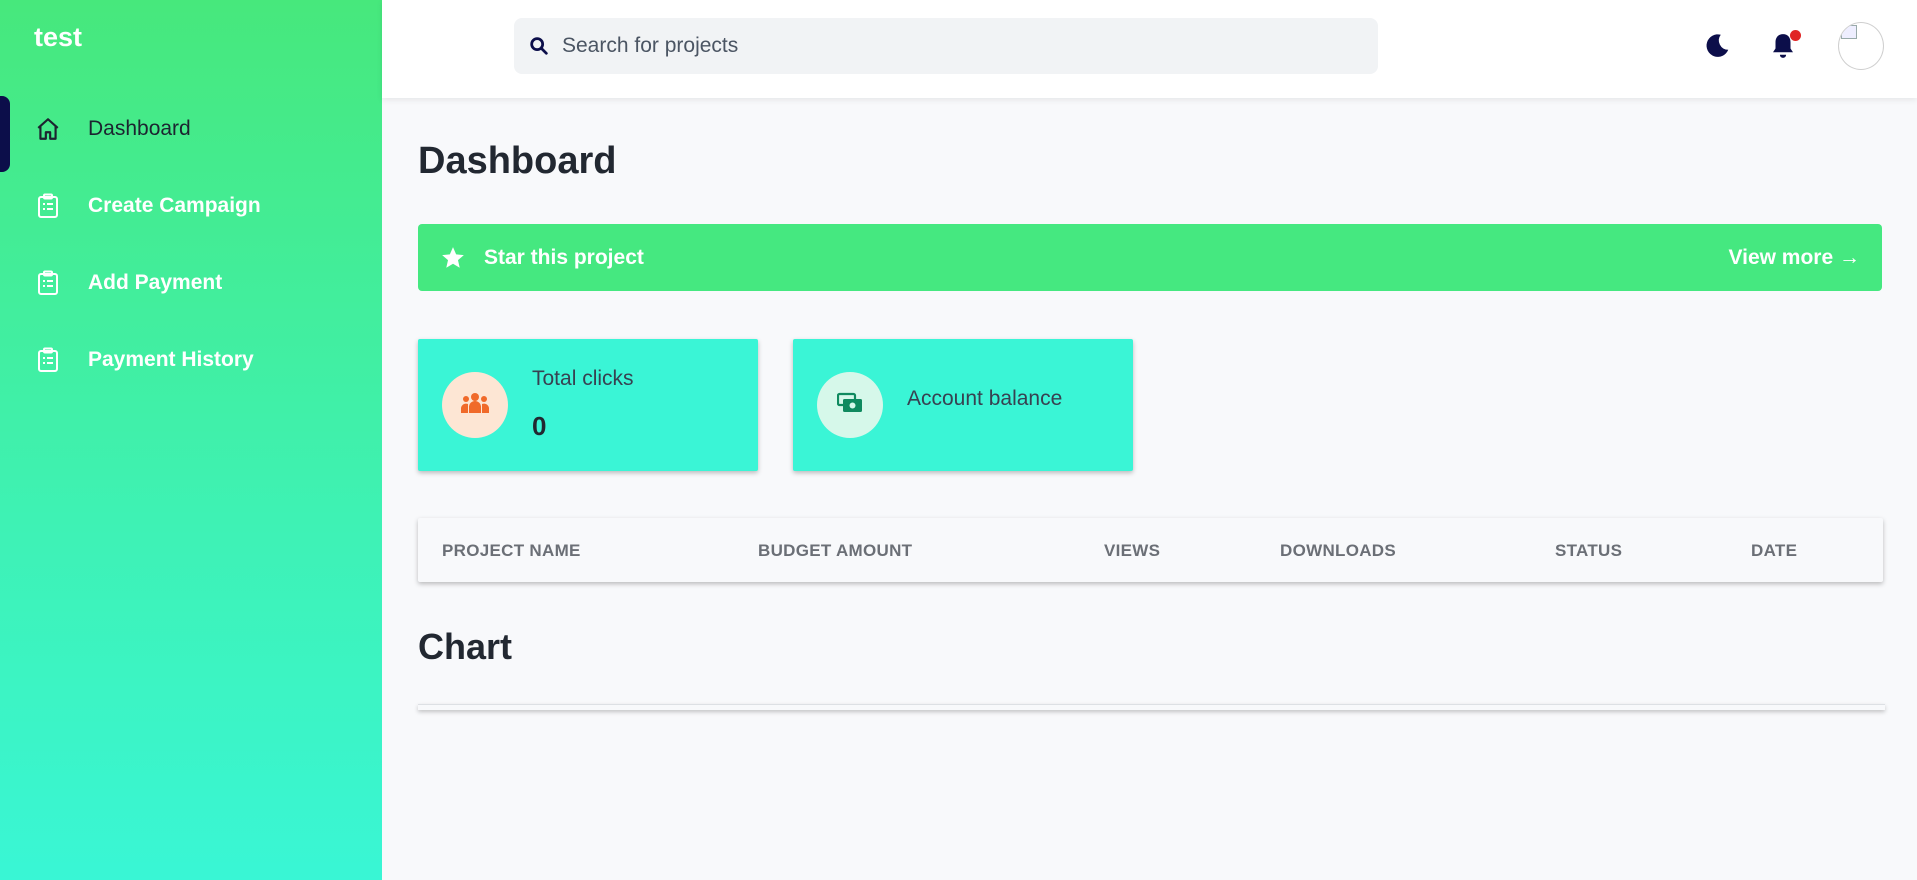 Image resolution: width=1917 pixels, height=880 pixels. I want to click on money-icon, so click(849, 405).